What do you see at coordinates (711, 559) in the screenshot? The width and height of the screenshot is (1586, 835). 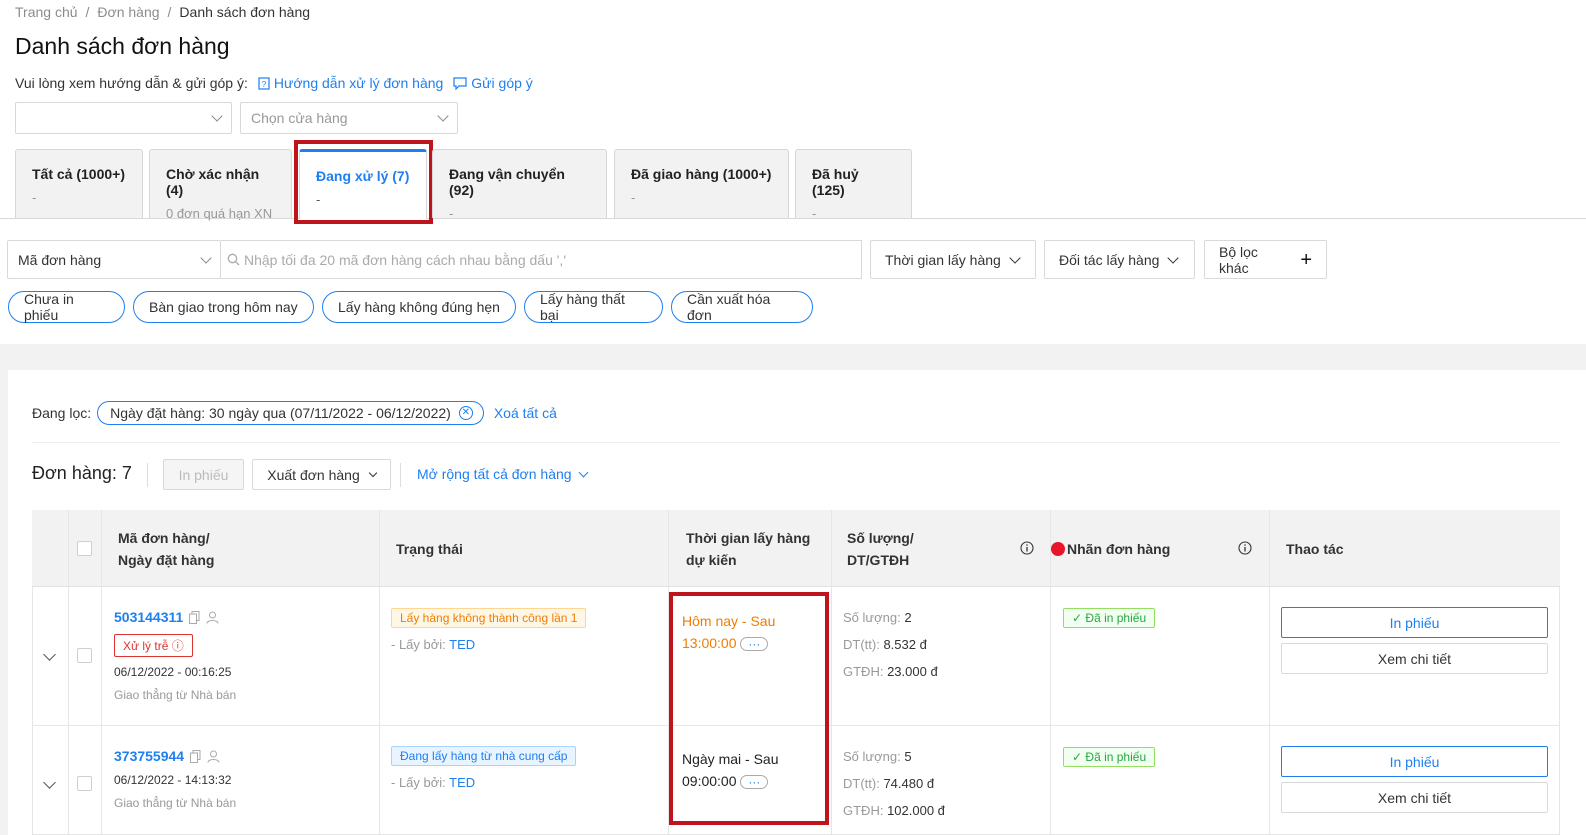 I see `col-time-line2: dự kiến` at bounding box center [711, 559].